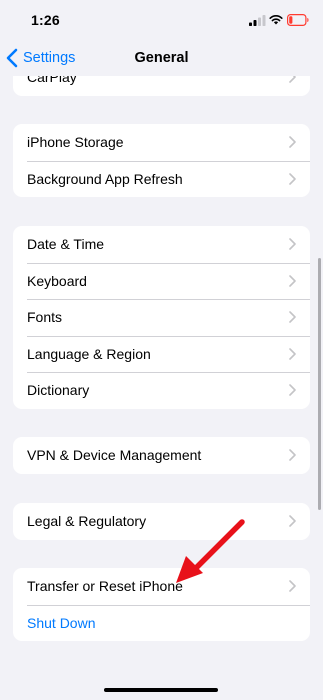  I want to click on battery-low-icon, so click(298, 20).